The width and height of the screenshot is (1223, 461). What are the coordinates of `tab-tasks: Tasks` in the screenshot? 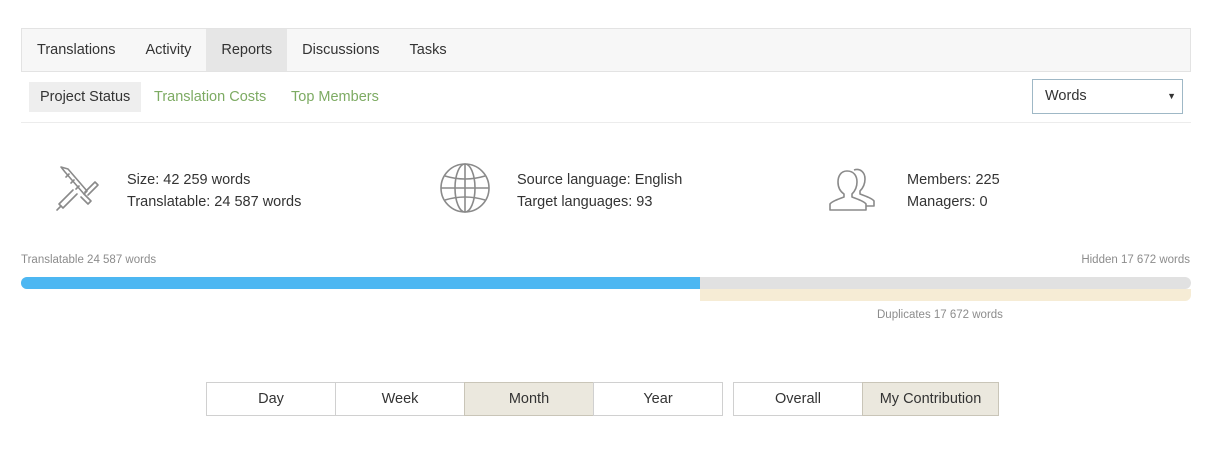 It's located at (428, 50).